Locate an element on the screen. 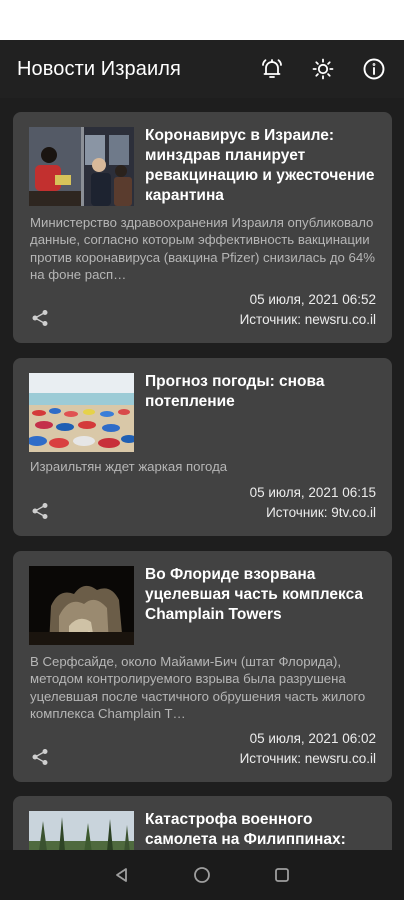 This screenshot has width=404, height=900. home-circle-icon is located at coordinates (202, 875).